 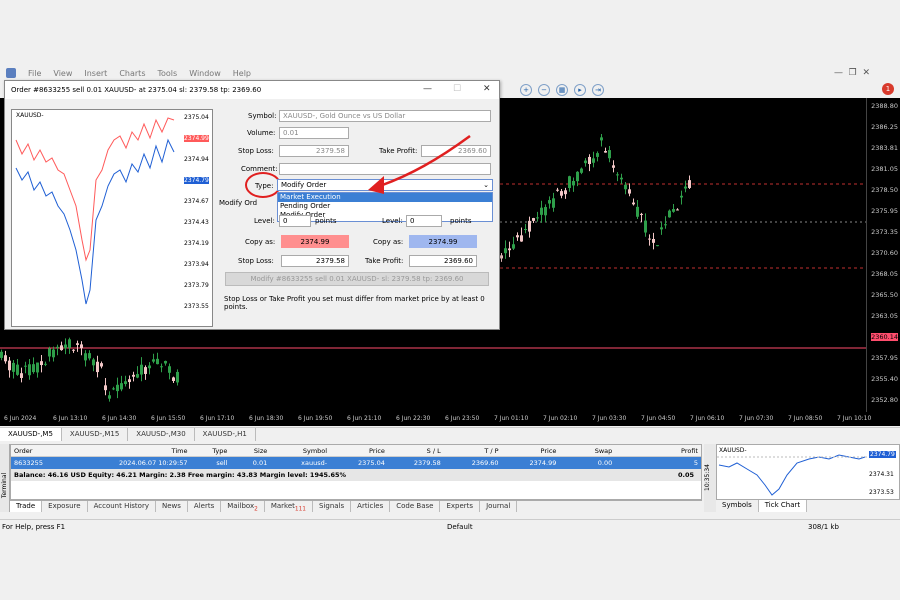 I want to click on table-cell: 2374.99, so click(x=543, y=463).